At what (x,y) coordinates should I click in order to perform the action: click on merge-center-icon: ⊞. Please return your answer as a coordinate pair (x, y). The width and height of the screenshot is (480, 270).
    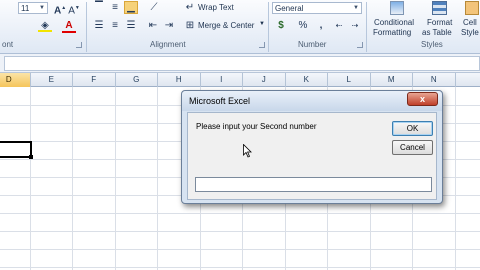
    Looking at the image, I should click on (190, 25).